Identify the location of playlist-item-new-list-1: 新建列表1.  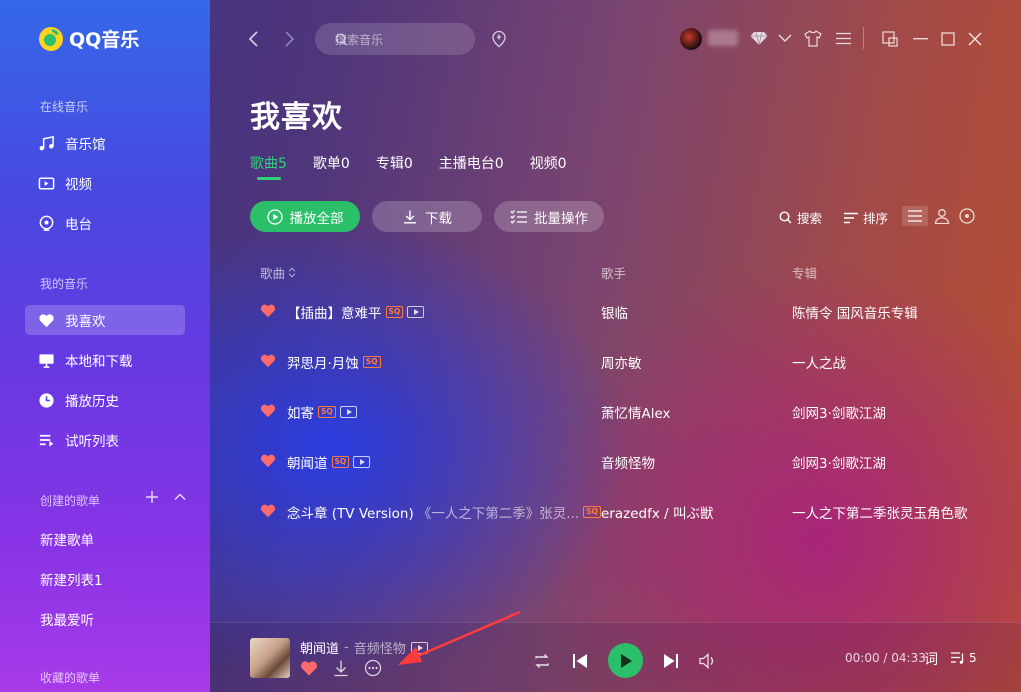
(71, 579).